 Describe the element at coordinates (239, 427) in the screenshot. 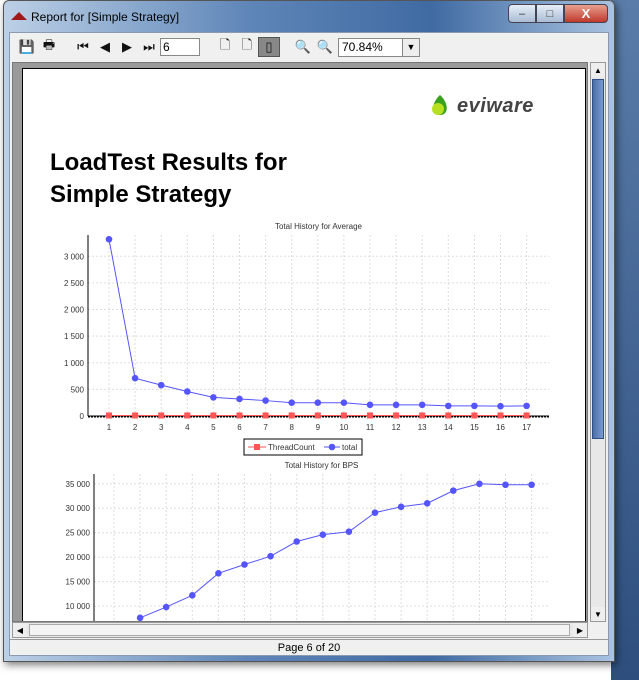

I see `x-tick-label: 6` at that location.